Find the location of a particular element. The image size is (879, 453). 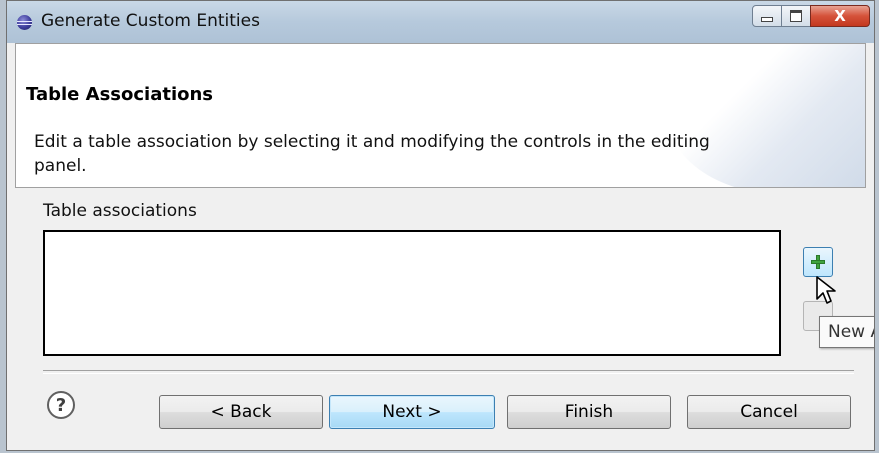

maximize-icon is located at coordinates (796, 16).